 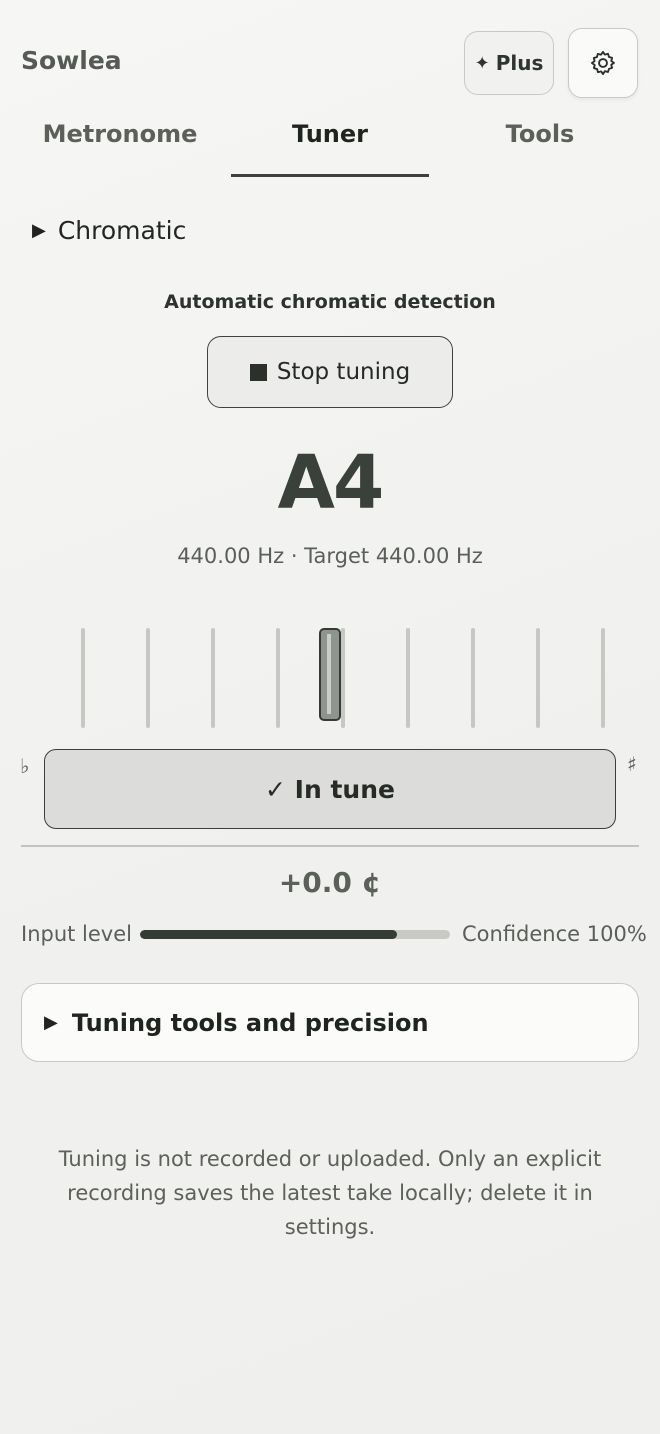 What do you see at coordinates (554, 934) in the screenshot?
I see `confidence-readout: Confidence 100%` at bounding box center [554, 934].